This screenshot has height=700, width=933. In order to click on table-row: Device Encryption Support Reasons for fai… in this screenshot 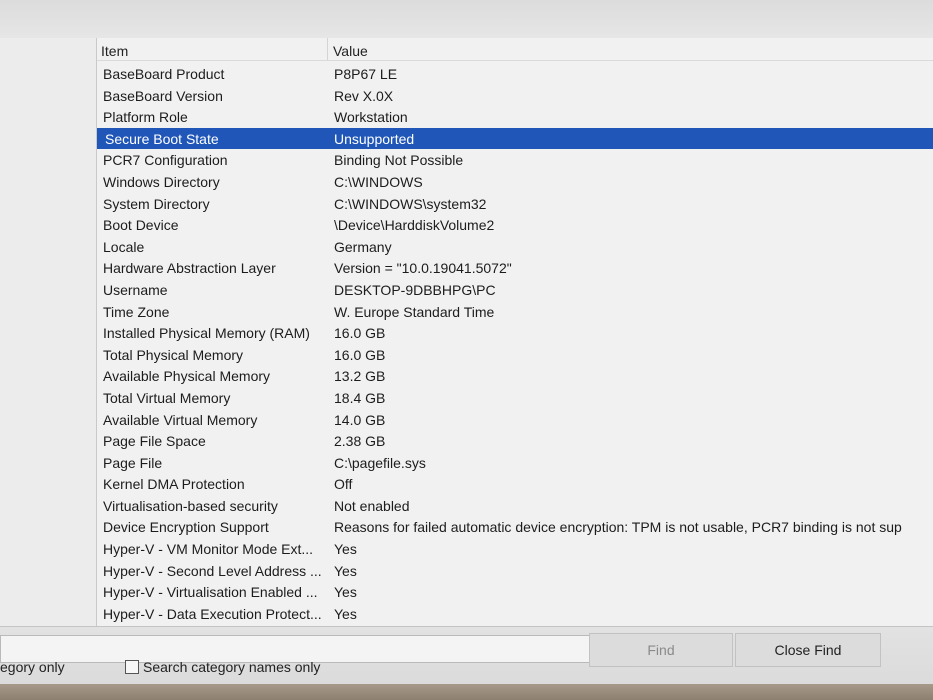, I will do `click(515, 527)`.